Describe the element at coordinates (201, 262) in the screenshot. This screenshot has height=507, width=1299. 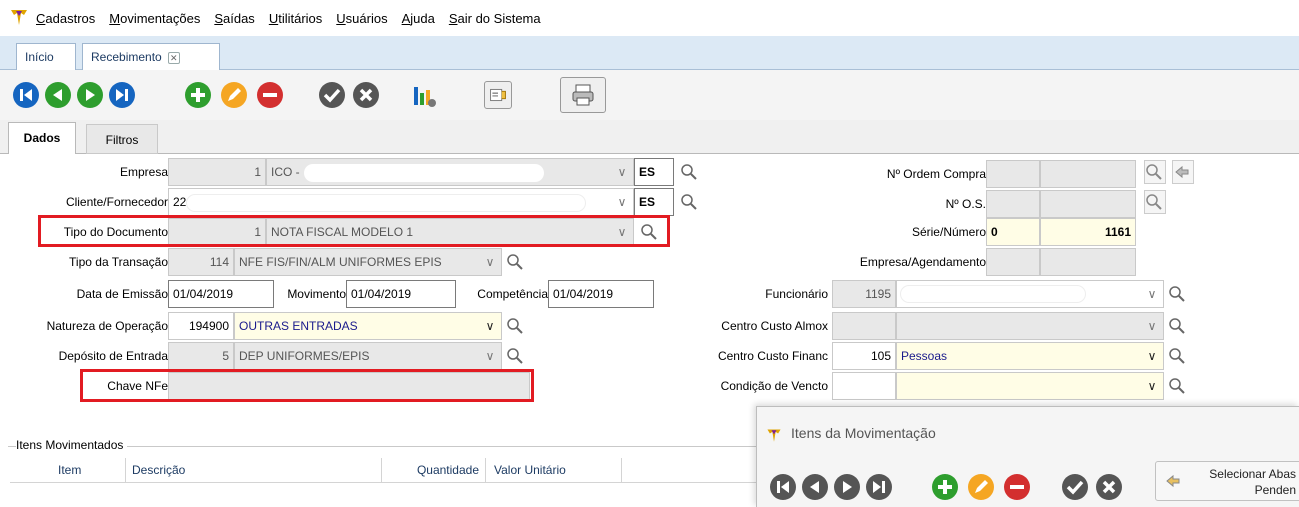
I see `tipo-transacao-code-field: 114` at that location.